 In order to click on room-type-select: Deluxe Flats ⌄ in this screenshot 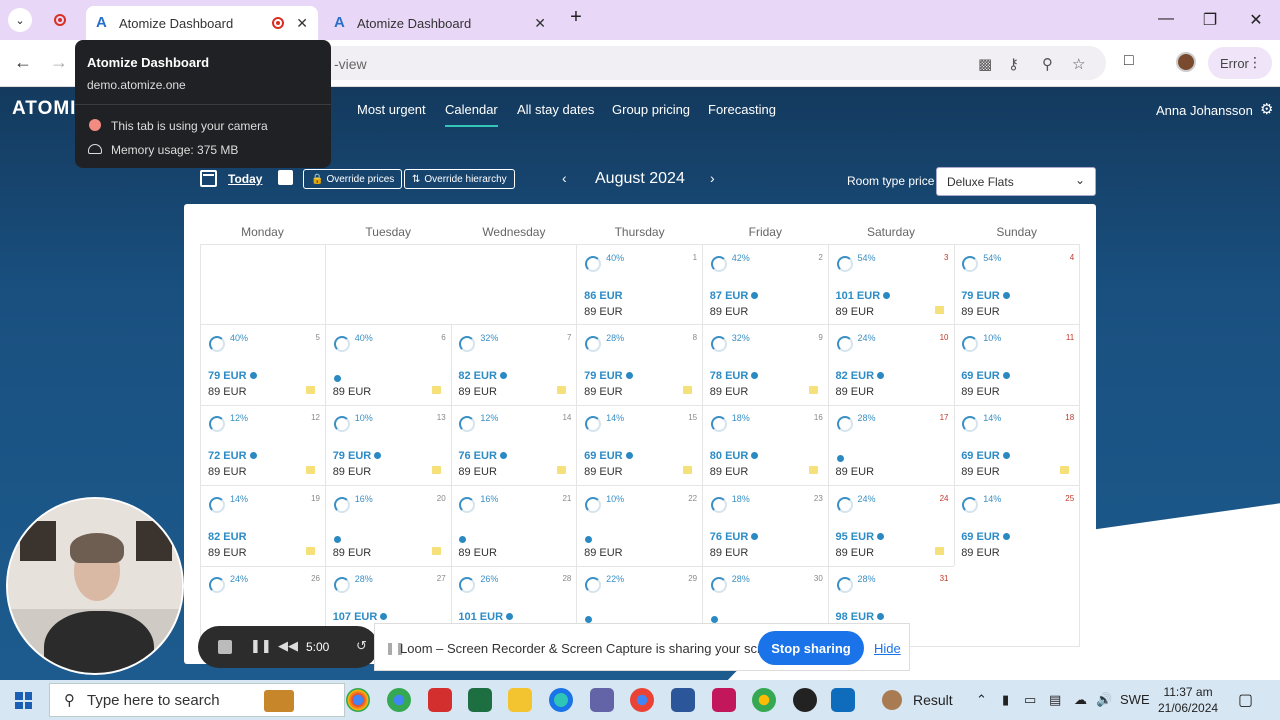, I will do `click(1016, 181)`.